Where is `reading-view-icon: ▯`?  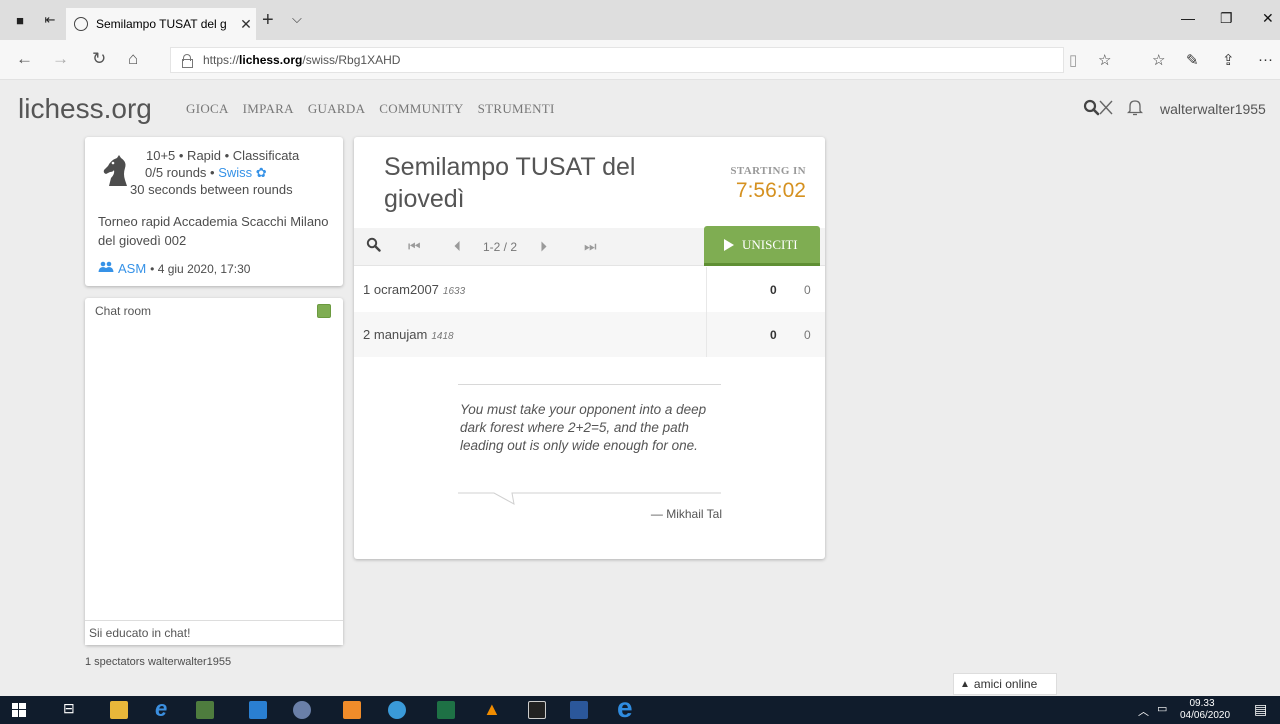
reading-view-icon: ▯ is located at coordinates (1073, 60).